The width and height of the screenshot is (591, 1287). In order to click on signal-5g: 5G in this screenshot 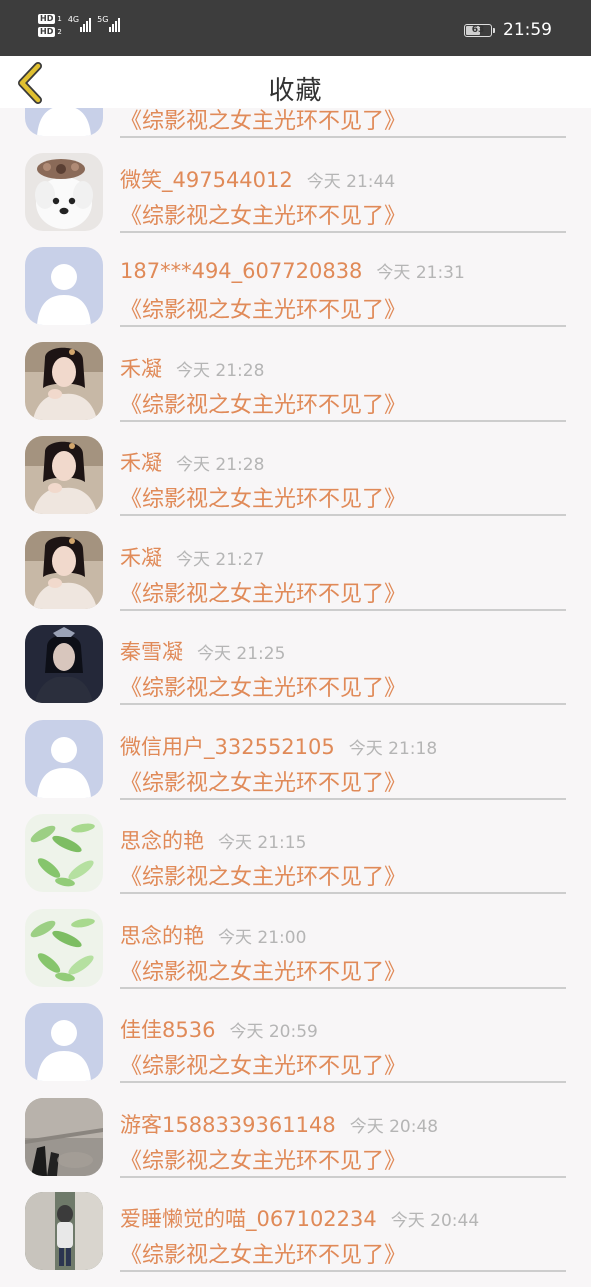, I will do `click(109, 23)`.